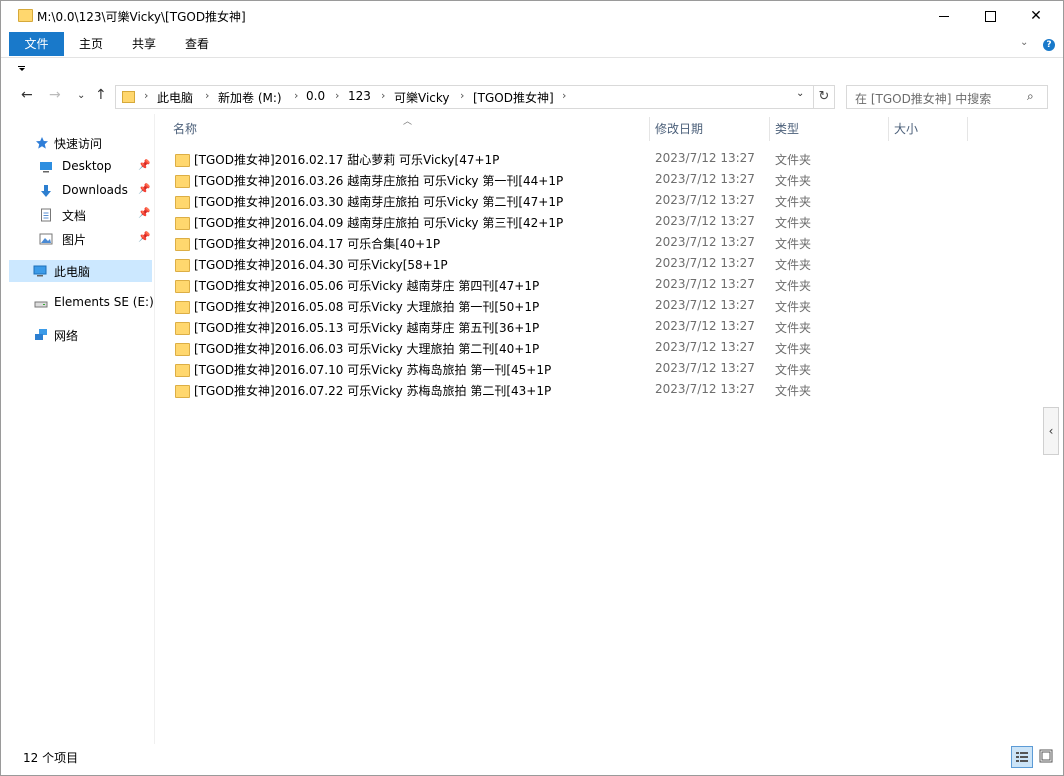 This screenshot has height=776, width=1064. Describe the element at coordinates (40, 271) in the screenshot. I see `computer-icon` at that location.